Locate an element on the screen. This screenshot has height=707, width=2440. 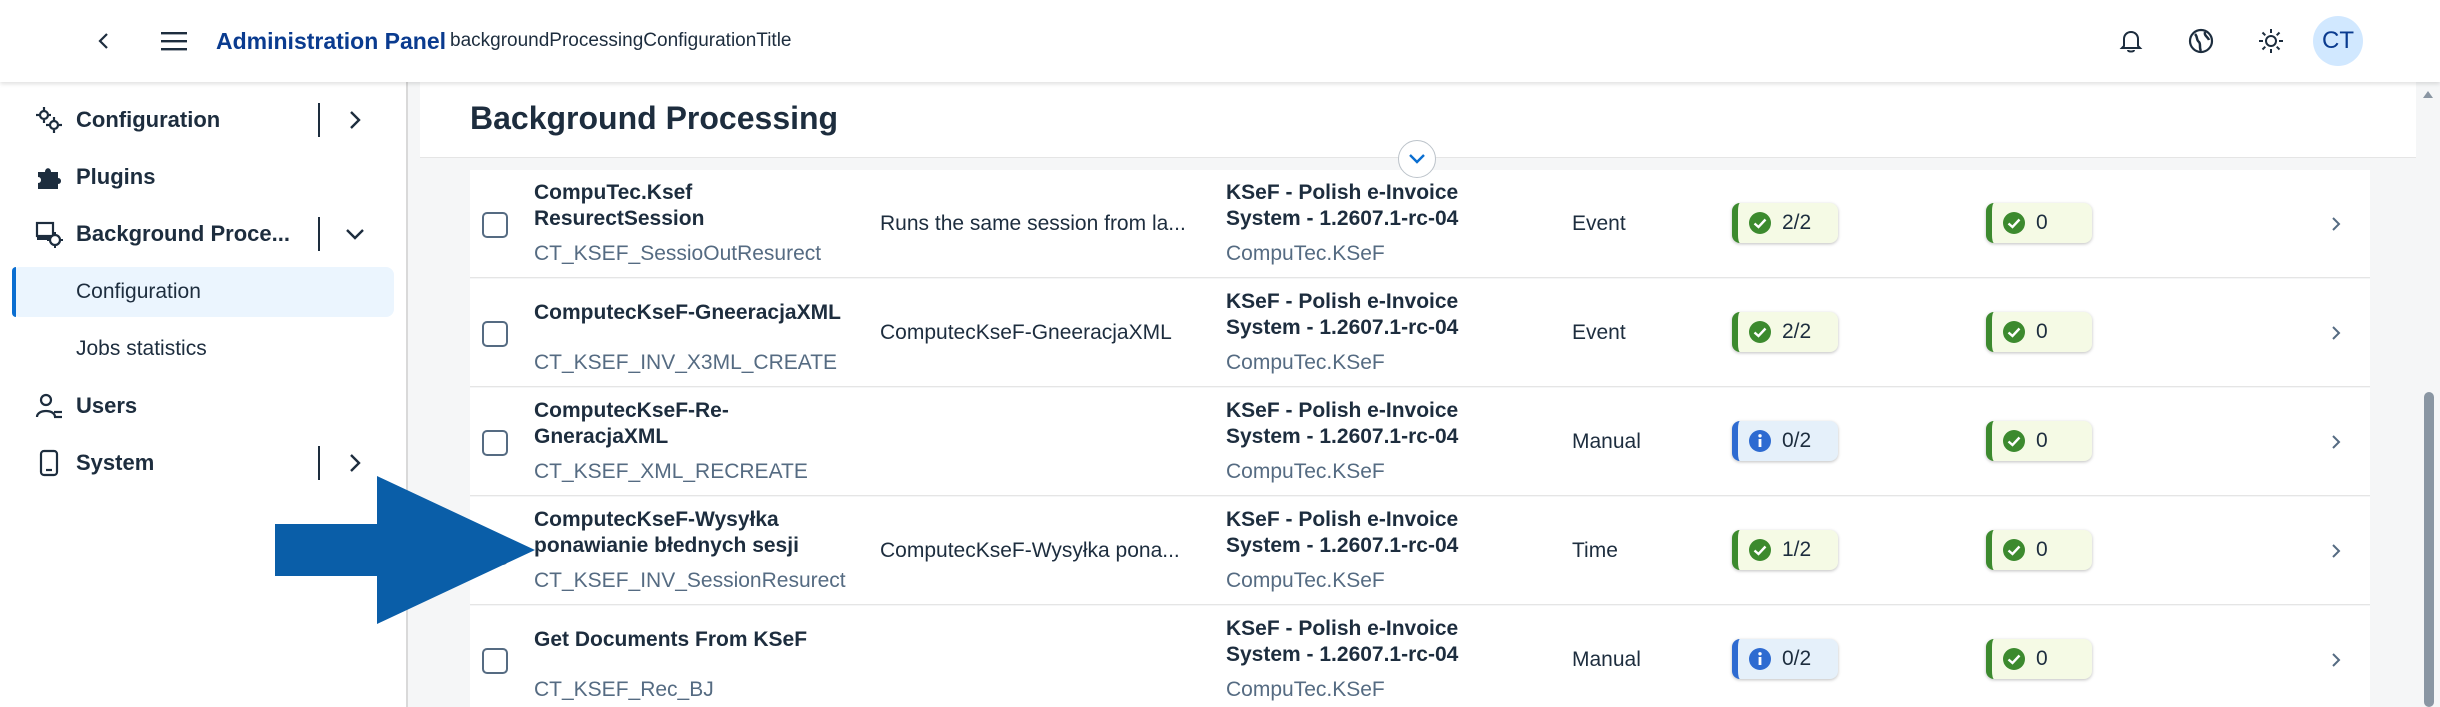
app-title: Administration Panel is located at coordinates (331, 41).